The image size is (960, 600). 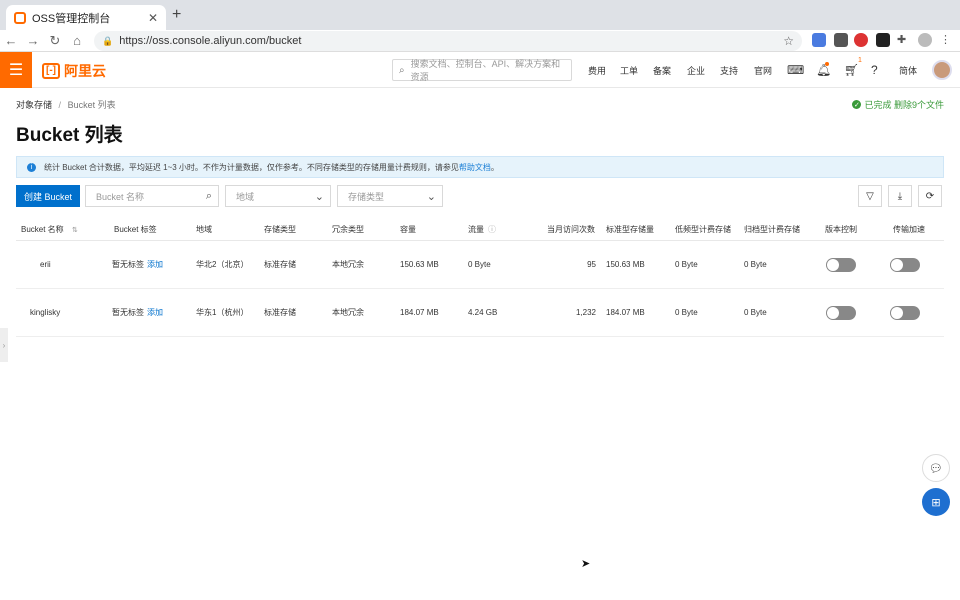 What do you see at coordinates (827, 64) in the screenshot?
I see `notification-dot` at bounding box center [827, 64].